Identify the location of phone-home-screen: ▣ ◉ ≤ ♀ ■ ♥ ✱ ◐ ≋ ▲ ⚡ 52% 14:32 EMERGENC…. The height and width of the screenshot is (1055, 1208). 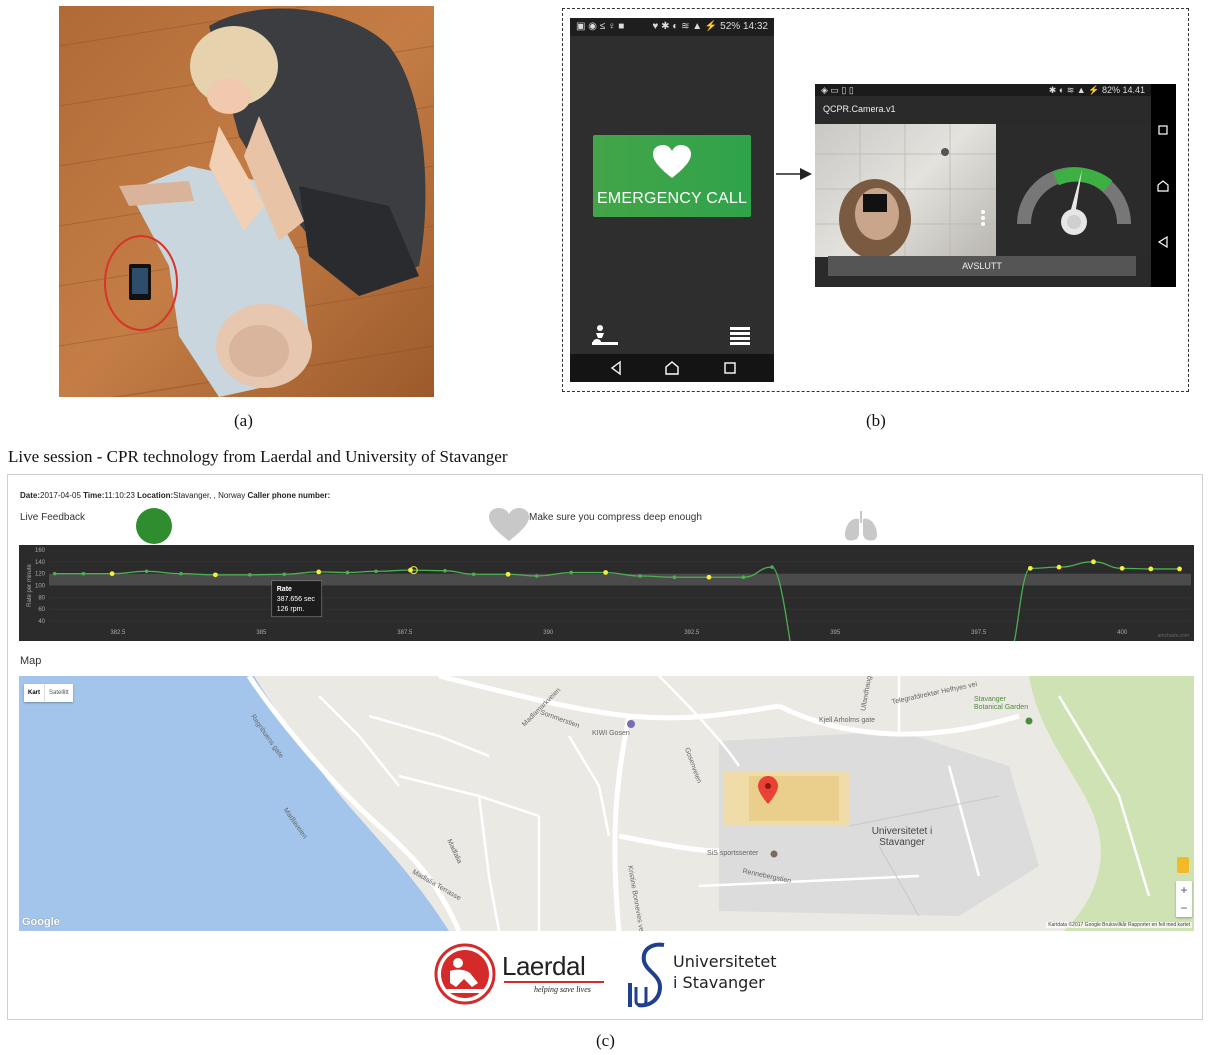
(672, 200).